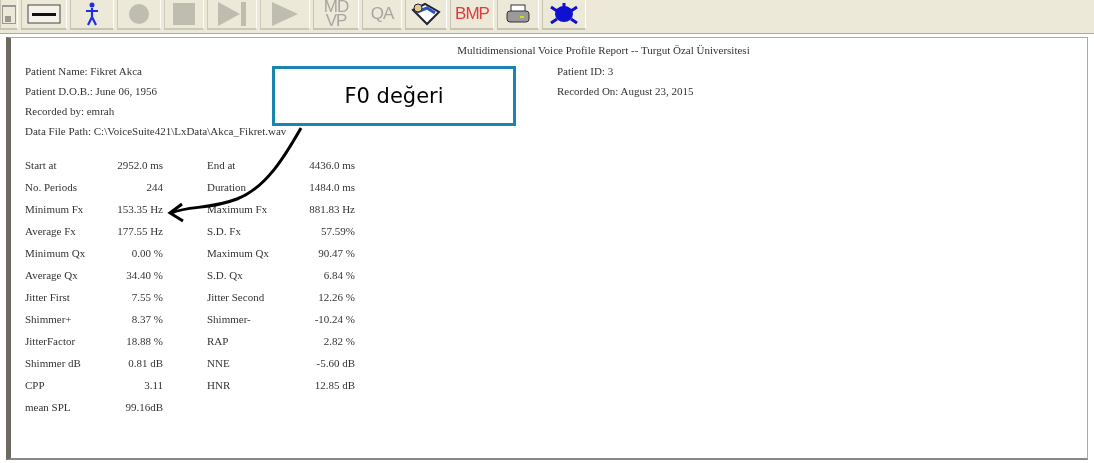 This screenshot has width=1094, height=463. I want to click on measure-value: 12.85 dB, so click(334, 385).